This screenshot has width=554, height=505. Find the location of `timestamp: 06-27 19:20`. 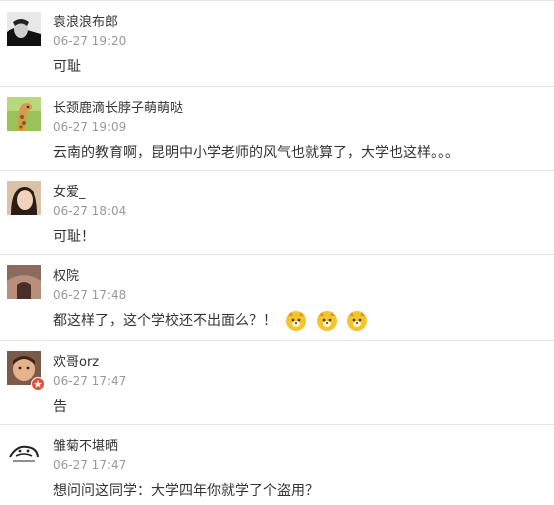

timestamp: 06-27 19:20 is located at coordinates (90, 41).